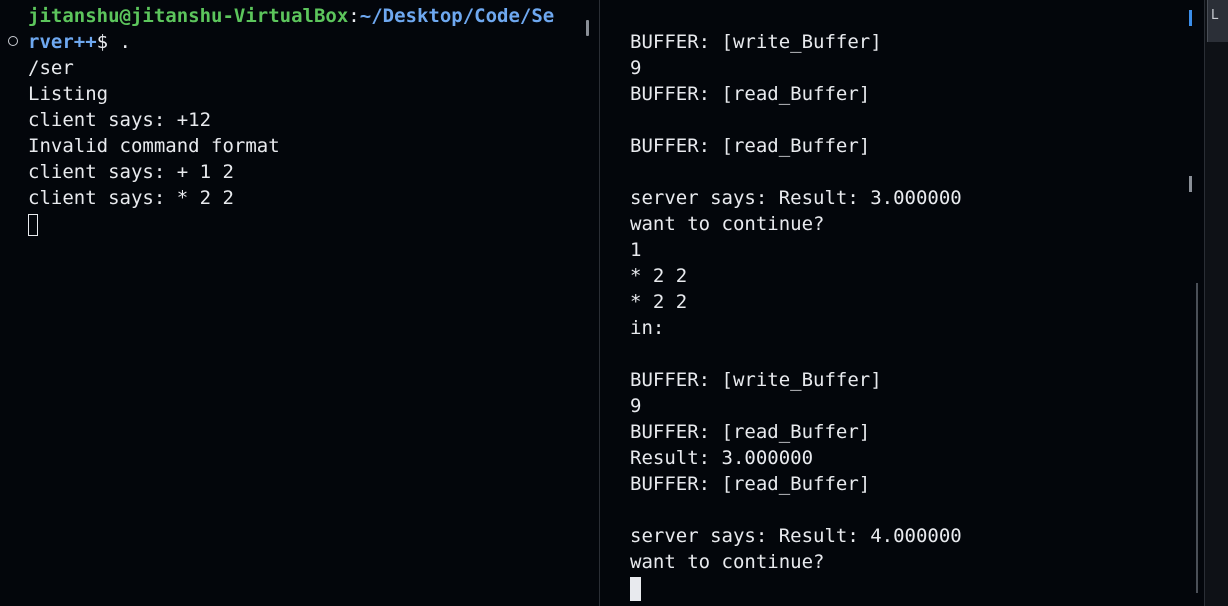  What do you see at coordinates (1197, 438) in the screenshot?
I see `right-scrollbar-thumb` at bounding box center [1197, 438].